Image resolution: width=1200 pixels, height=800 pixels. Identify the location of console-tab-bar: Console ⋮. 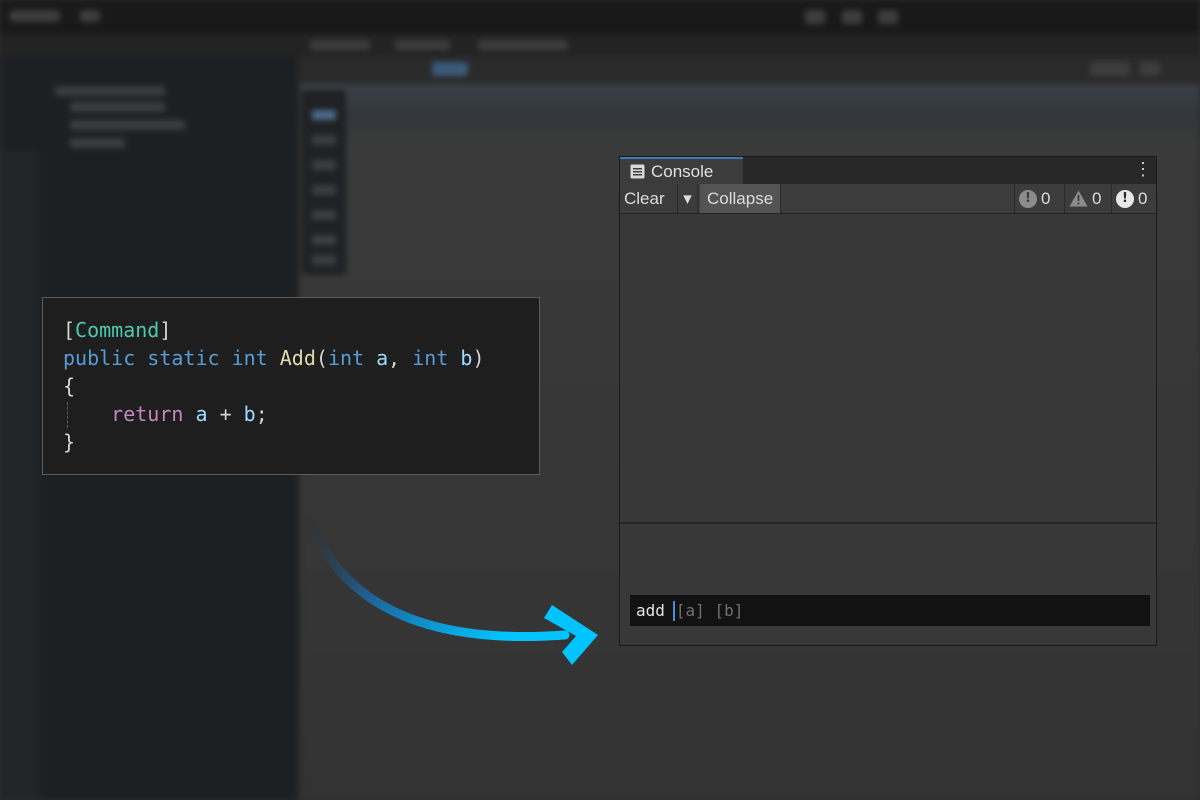
(888, 170).